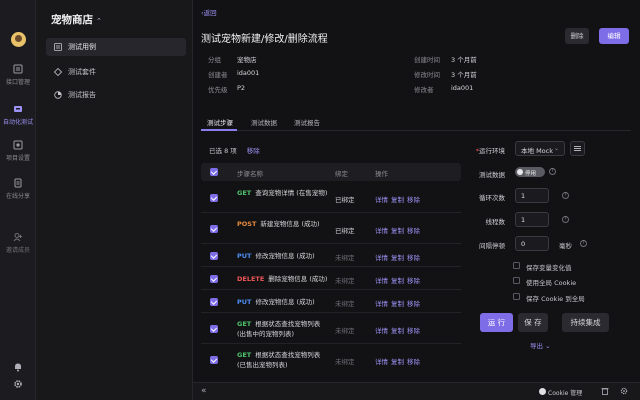  I want to click on selection-bar: 已选 8 项 移除, so click(234, 150).